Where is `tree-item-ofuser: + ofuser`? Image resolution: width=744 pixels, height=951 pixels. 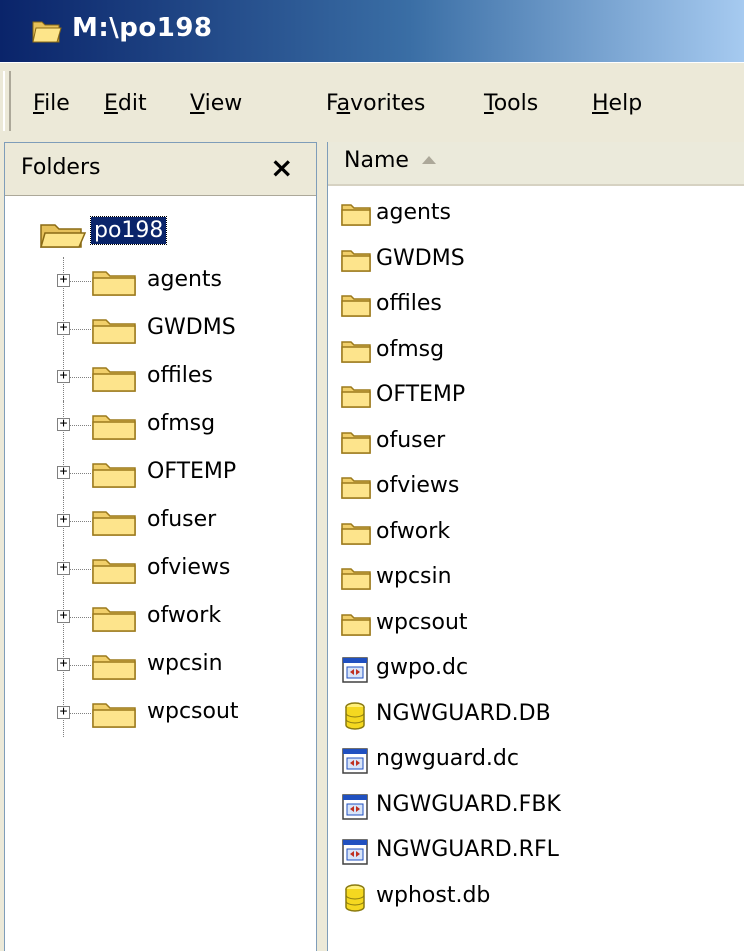 tree-item-ofuser: + ofuser is located at coordinates (160, 521).